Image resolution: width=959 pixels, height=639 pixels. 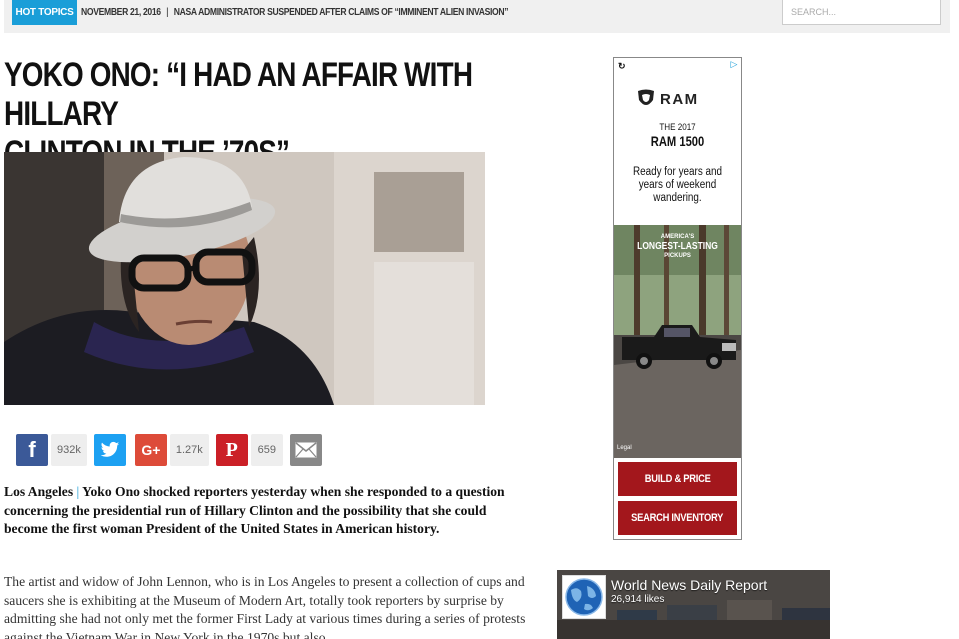 I want to click on hot-topics-label: HOT TOPICS, so click(x=44, y=12).